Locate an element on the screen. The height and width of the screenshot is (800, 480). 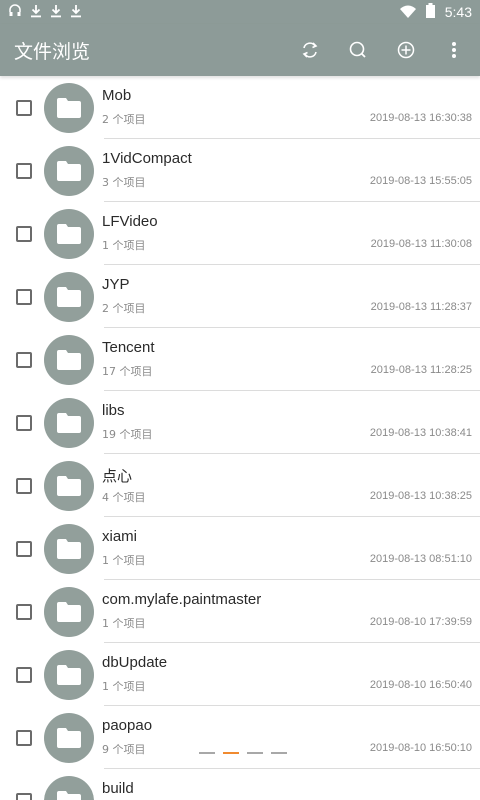
status-left is located at coordinates (45, 12).